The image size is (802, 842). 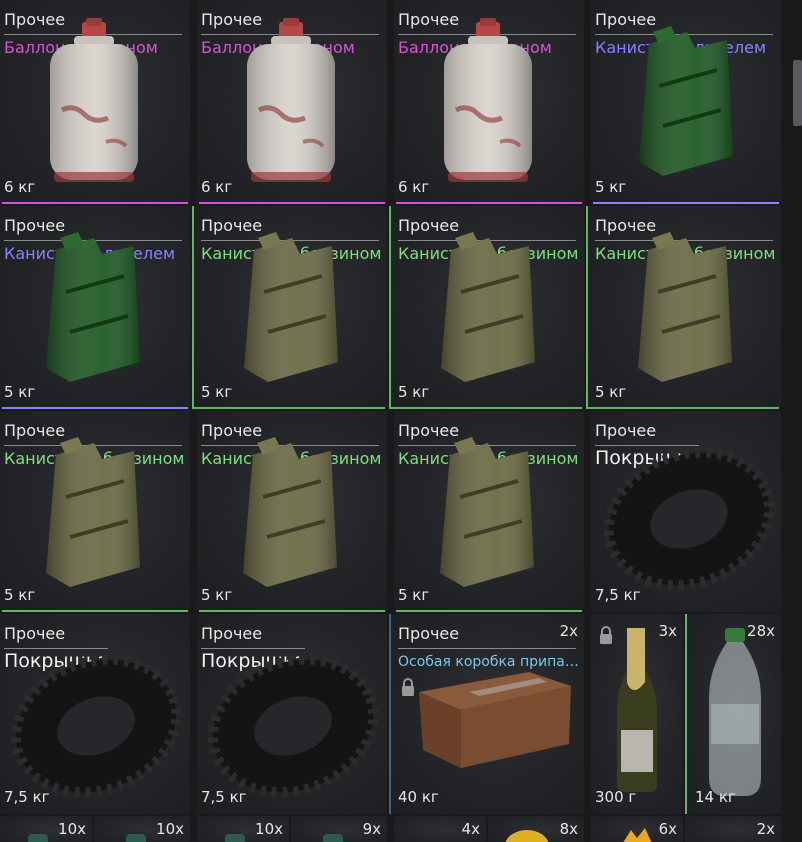 I want to click on item-weight: 40 кг, so click(x=418, y=797).